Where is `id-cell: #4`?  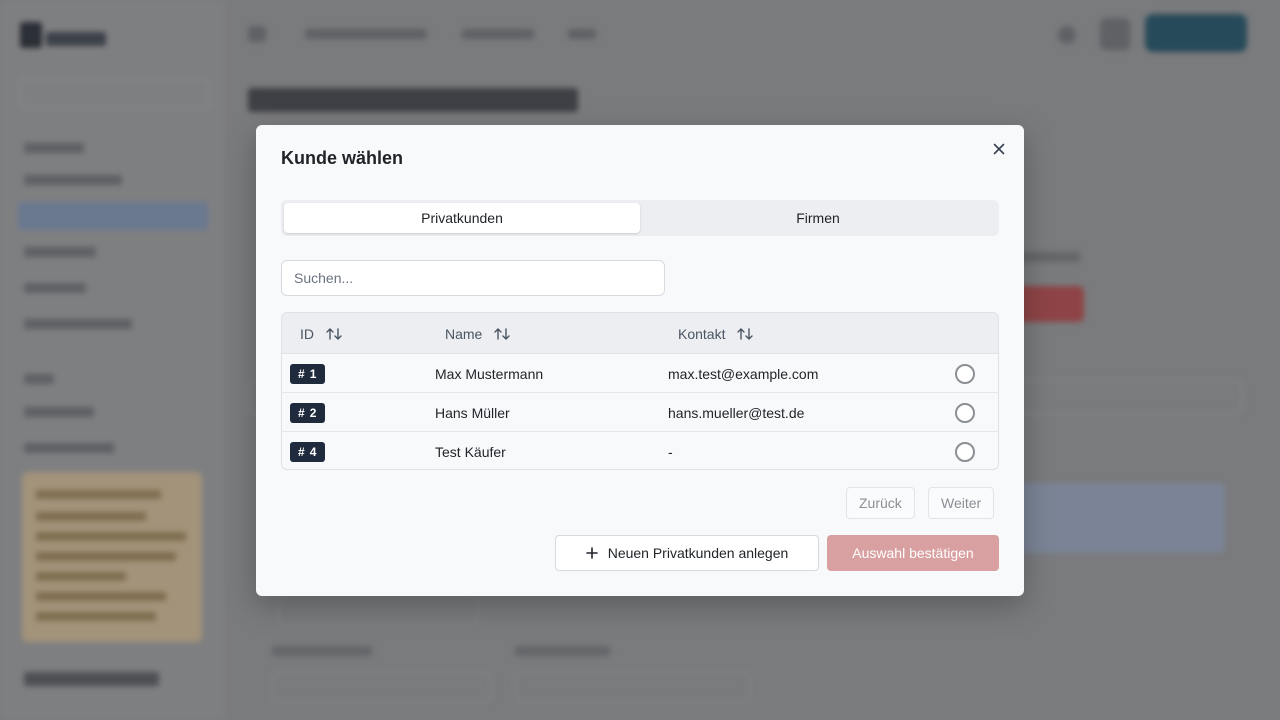
id-cell: #4 is located at coordinates (308, 450).